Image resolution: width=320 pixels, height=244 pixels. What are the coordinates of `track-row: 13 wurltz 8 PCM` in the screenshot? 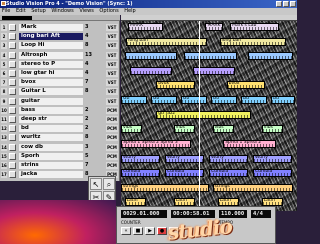 It's located at (60, 137).